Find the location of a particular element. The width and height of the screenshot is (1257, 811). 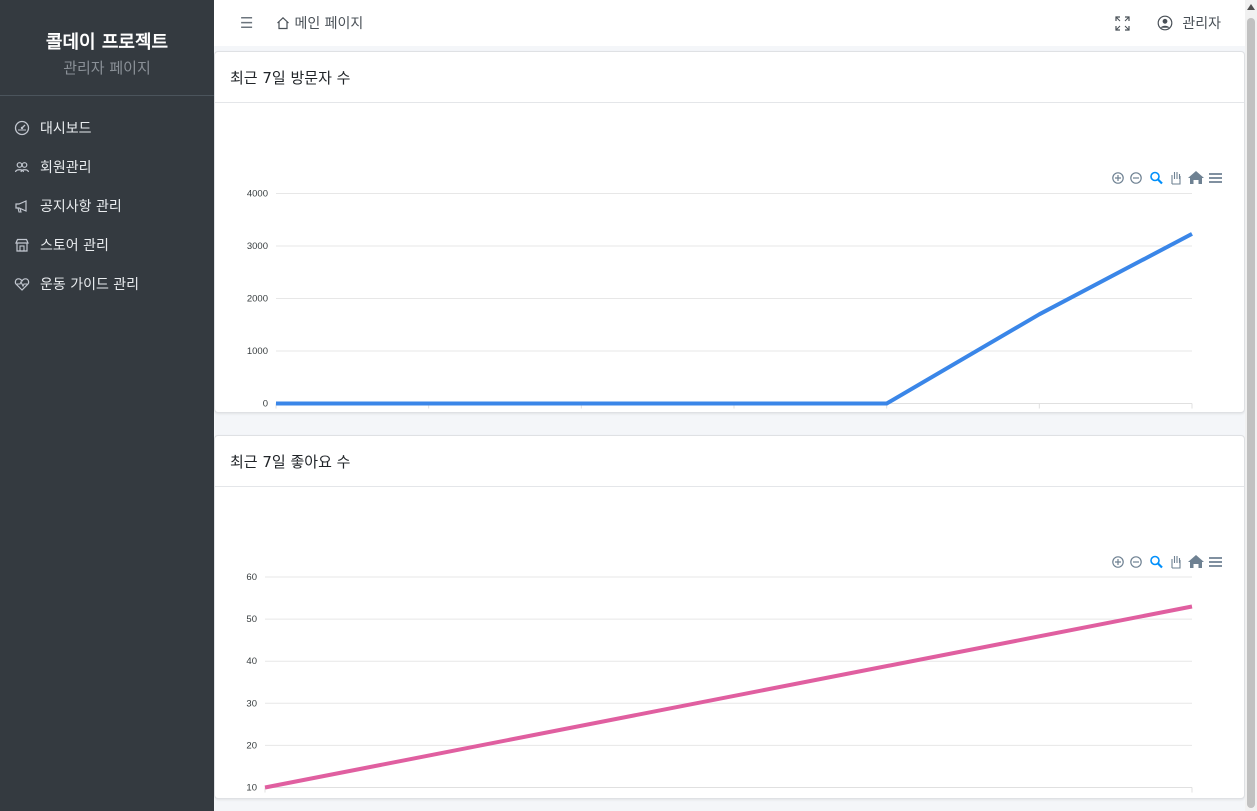

sidebar-item-notices: 공지사항 관리 is located at coordinates (107, 205).